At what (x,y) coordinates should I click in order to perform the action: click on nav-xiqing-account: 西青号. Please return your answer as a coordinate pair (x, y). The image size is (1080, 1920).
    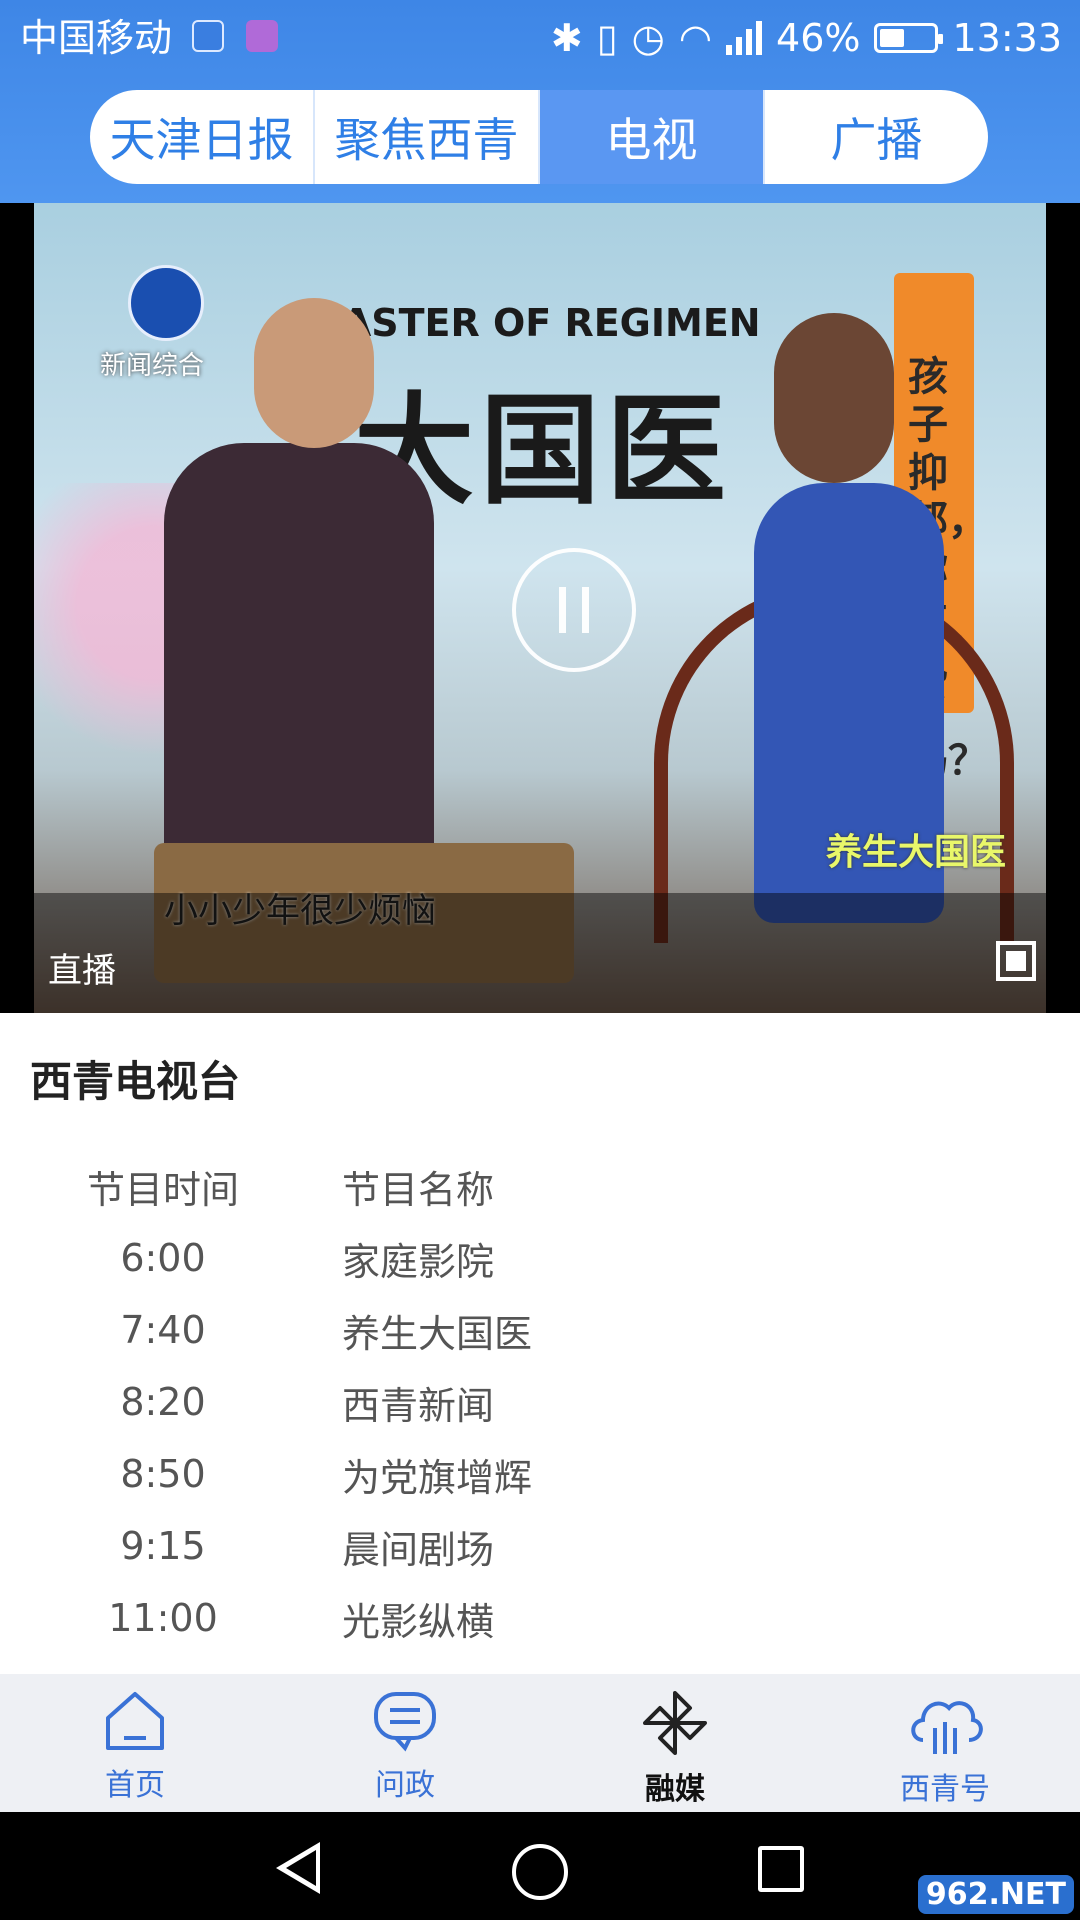
    Looking at the image, I should click on (945, 1743).